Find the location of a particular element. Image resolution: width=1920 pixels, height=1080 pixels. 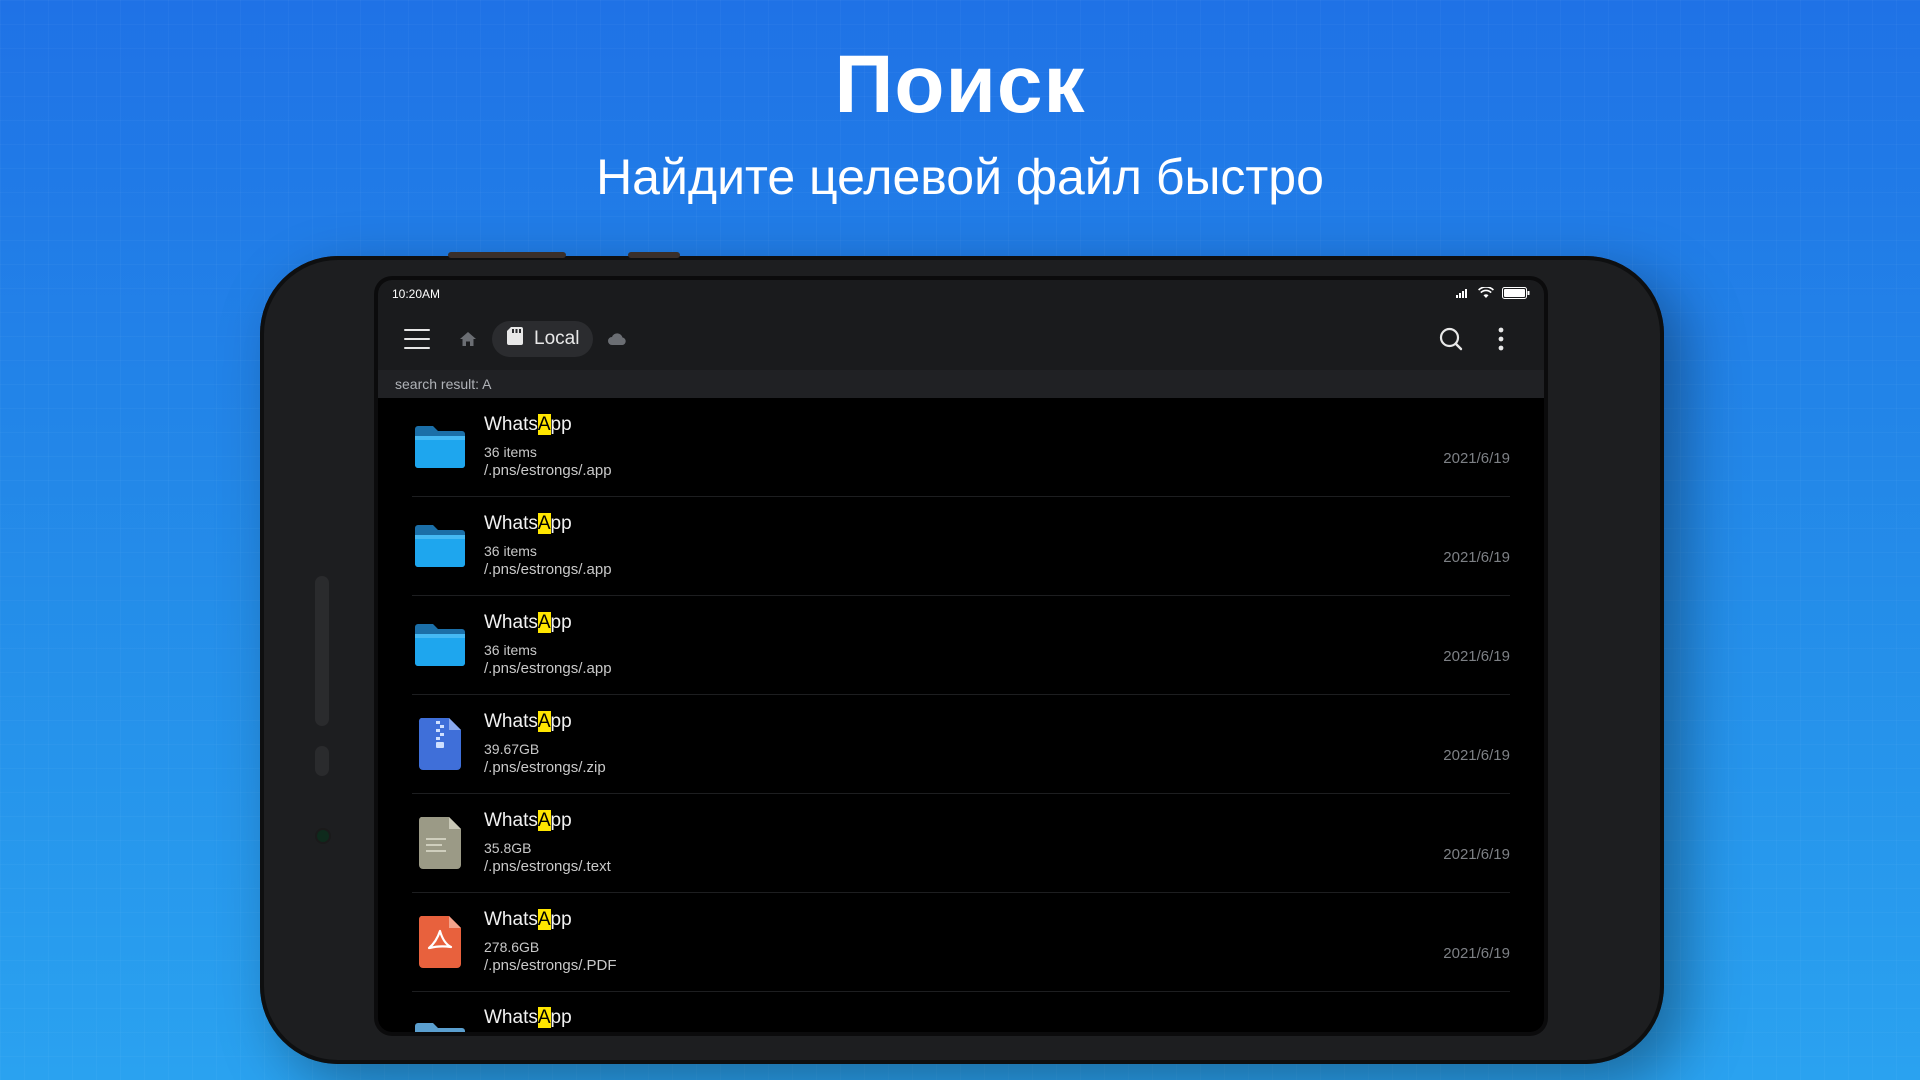

result-info: 35.8GB is located at coordinates (508, 848).